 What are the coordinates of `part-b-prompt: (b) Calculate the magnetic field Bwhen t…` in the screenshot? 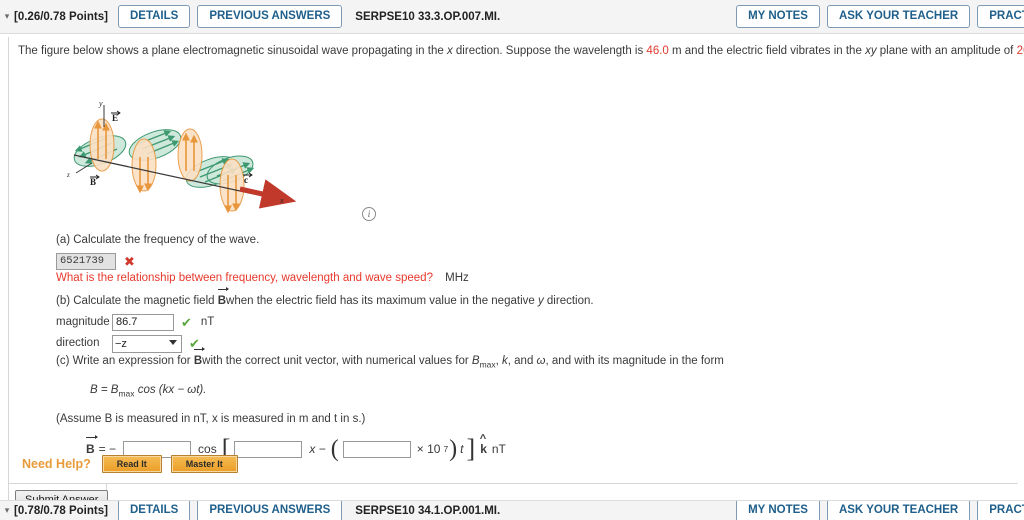 It's located at (325, 298).